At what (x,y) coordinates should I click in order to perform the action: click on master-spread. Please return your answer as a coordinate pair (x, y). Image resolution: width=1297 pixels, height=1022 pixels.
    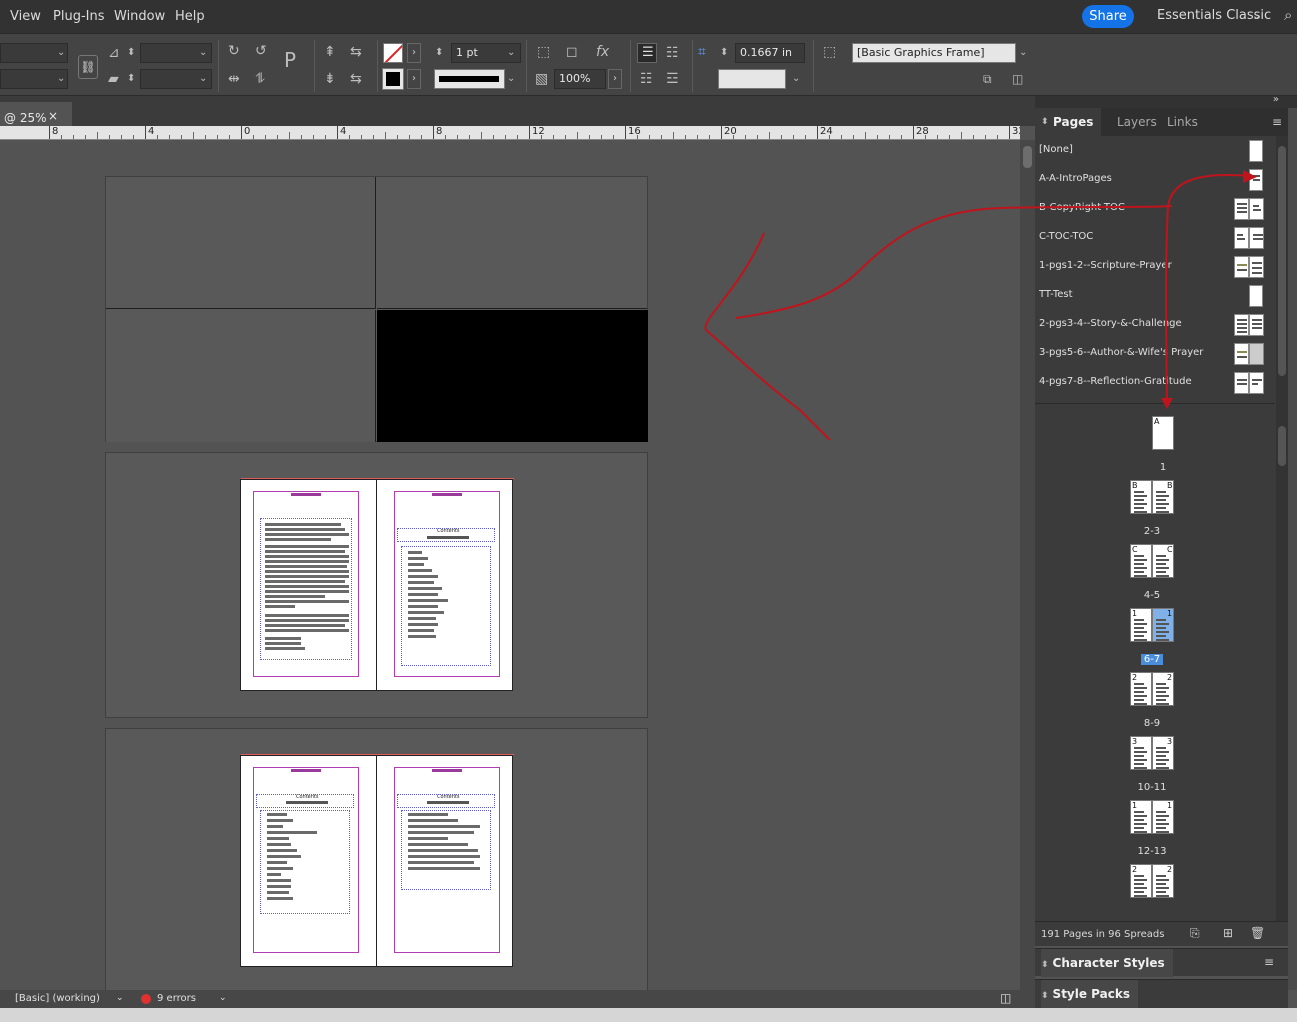
    Looking at the image, I should click on (376, 309).